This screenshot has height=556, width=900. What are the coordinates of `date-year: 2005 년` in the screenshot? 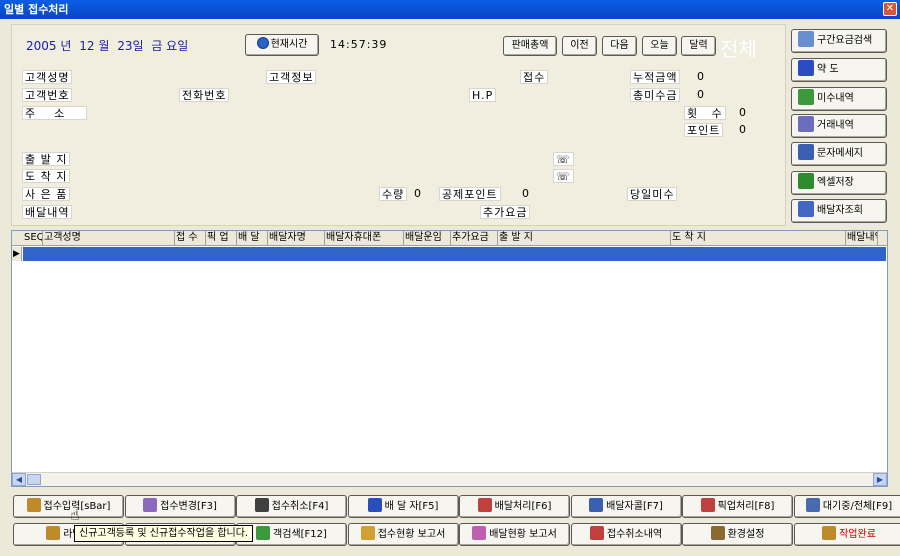 It's located at (49, 46).